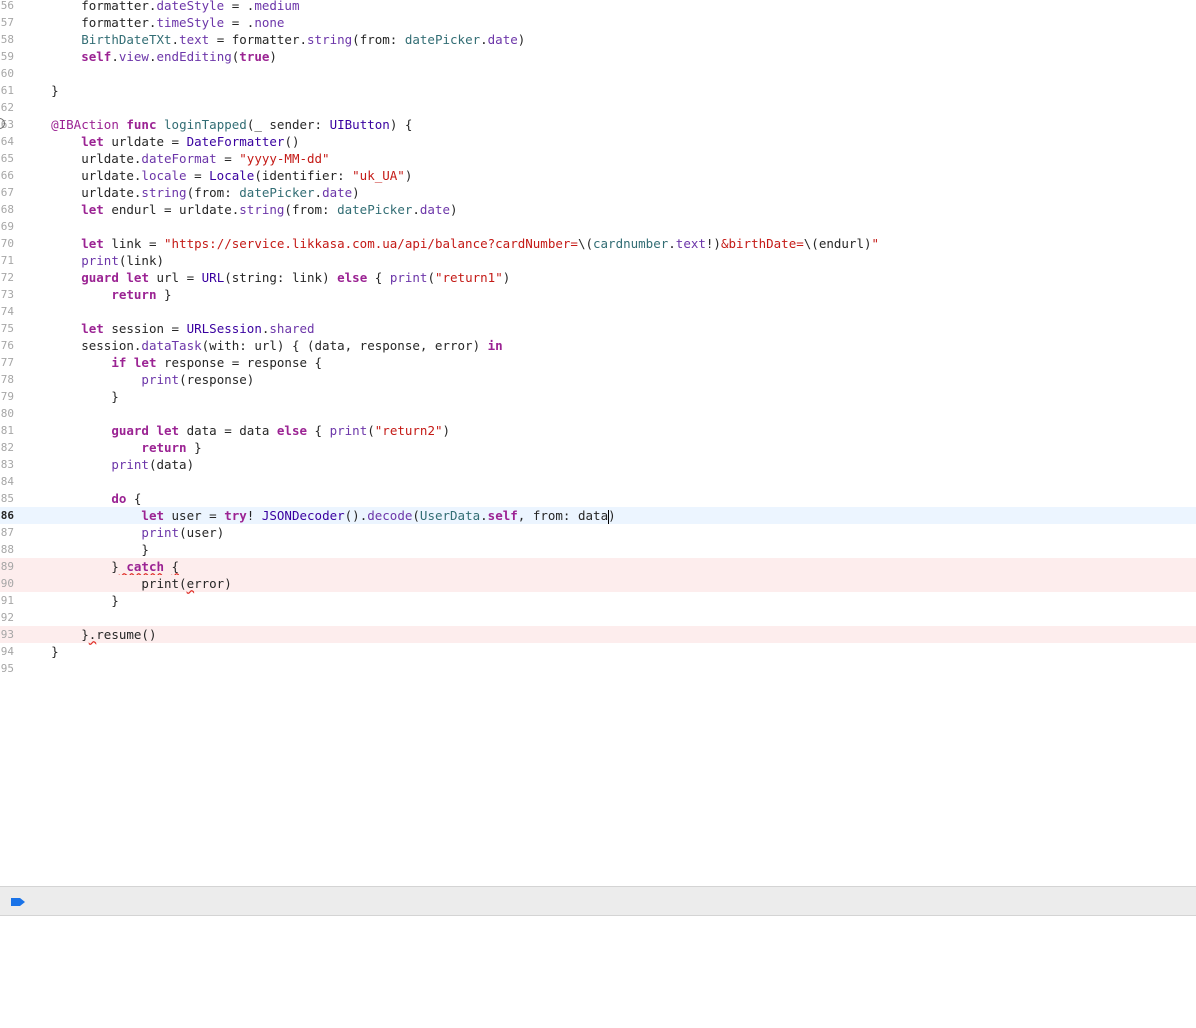  What do you see at coordinates (598, 158) in the screenshot?
I see `code-line: 65 urldate.dateFormat = "yyyy-MM-dd"` at bounding box center [598, 158].